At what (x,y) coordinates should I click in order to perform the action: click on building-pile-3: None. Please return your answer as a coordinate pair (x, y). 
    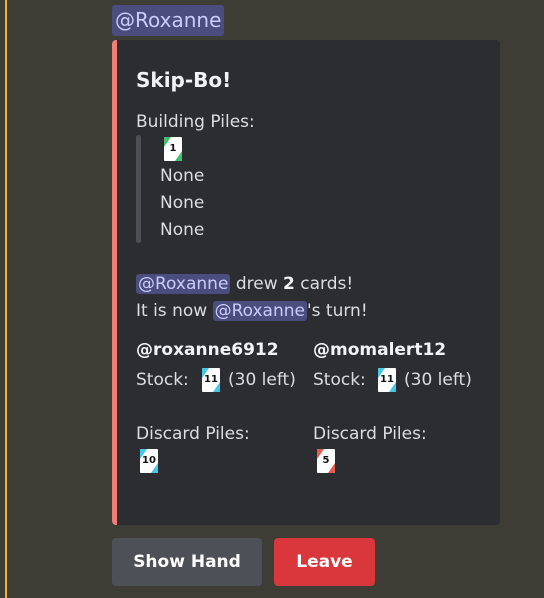
    Looking at the image, I should click on (182, 203).